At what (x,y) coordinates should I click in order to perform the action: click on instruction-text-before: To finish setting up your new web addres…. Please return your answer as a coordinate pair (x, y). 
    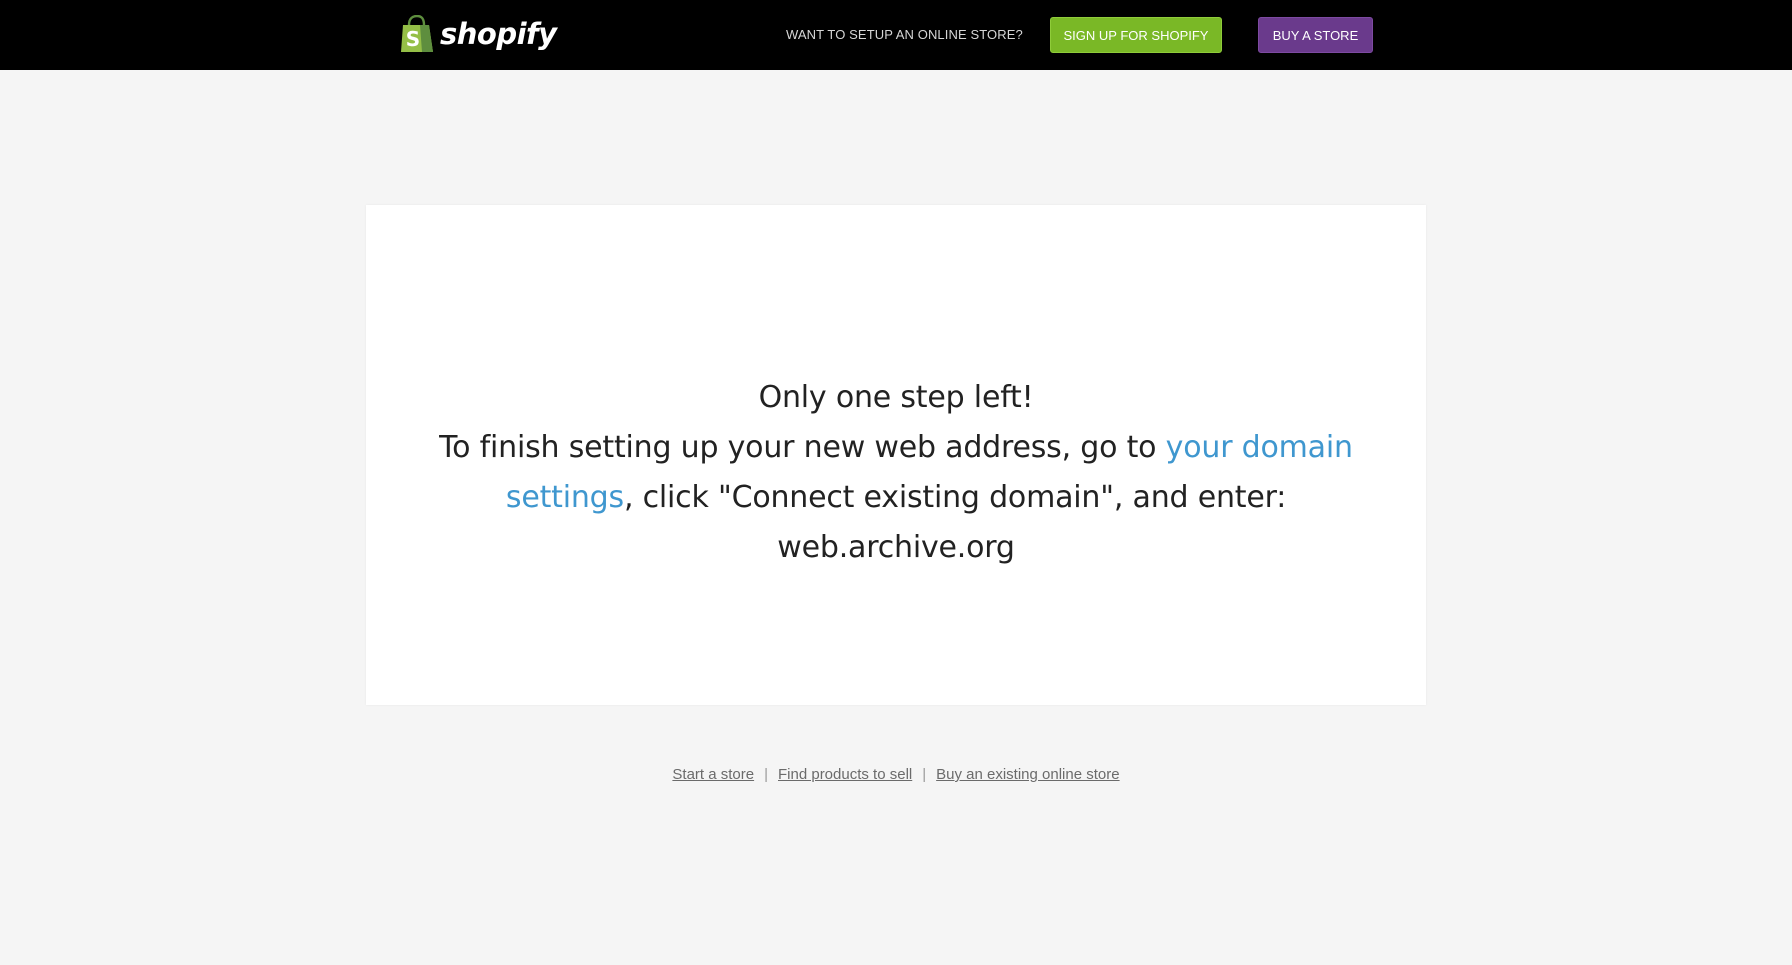
    Looking at the image, I should click on (802, 447).